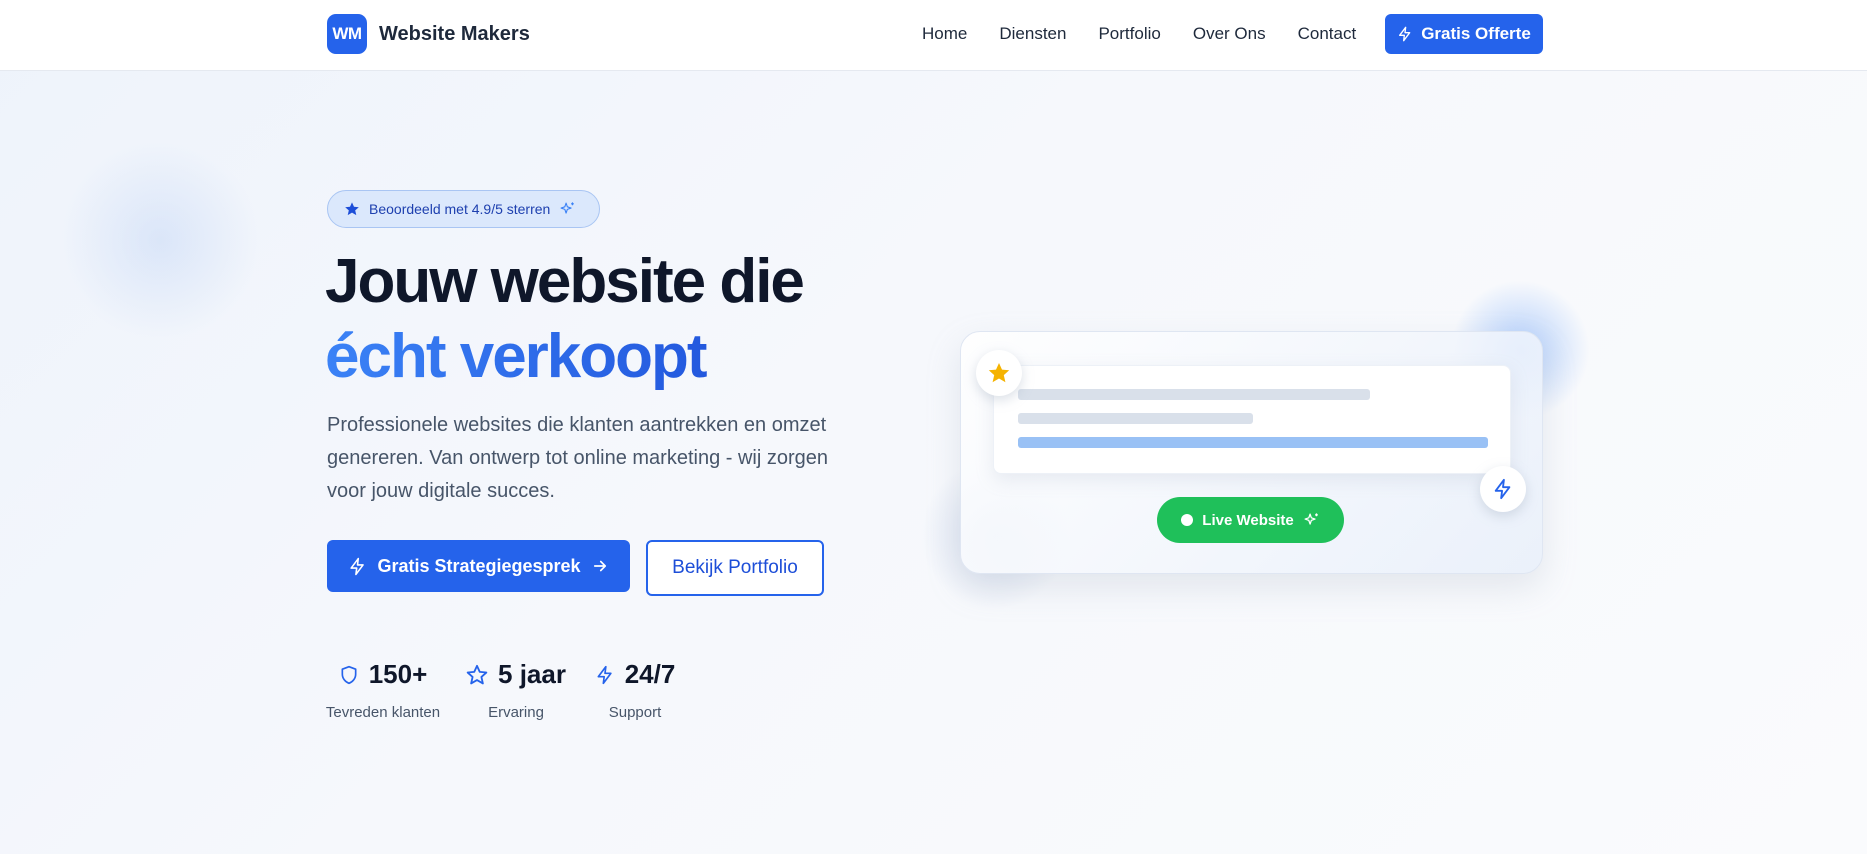 The height and width of the screenshot is (854, 1867). I want to click on logo-mark: WM, so click(347, 34).